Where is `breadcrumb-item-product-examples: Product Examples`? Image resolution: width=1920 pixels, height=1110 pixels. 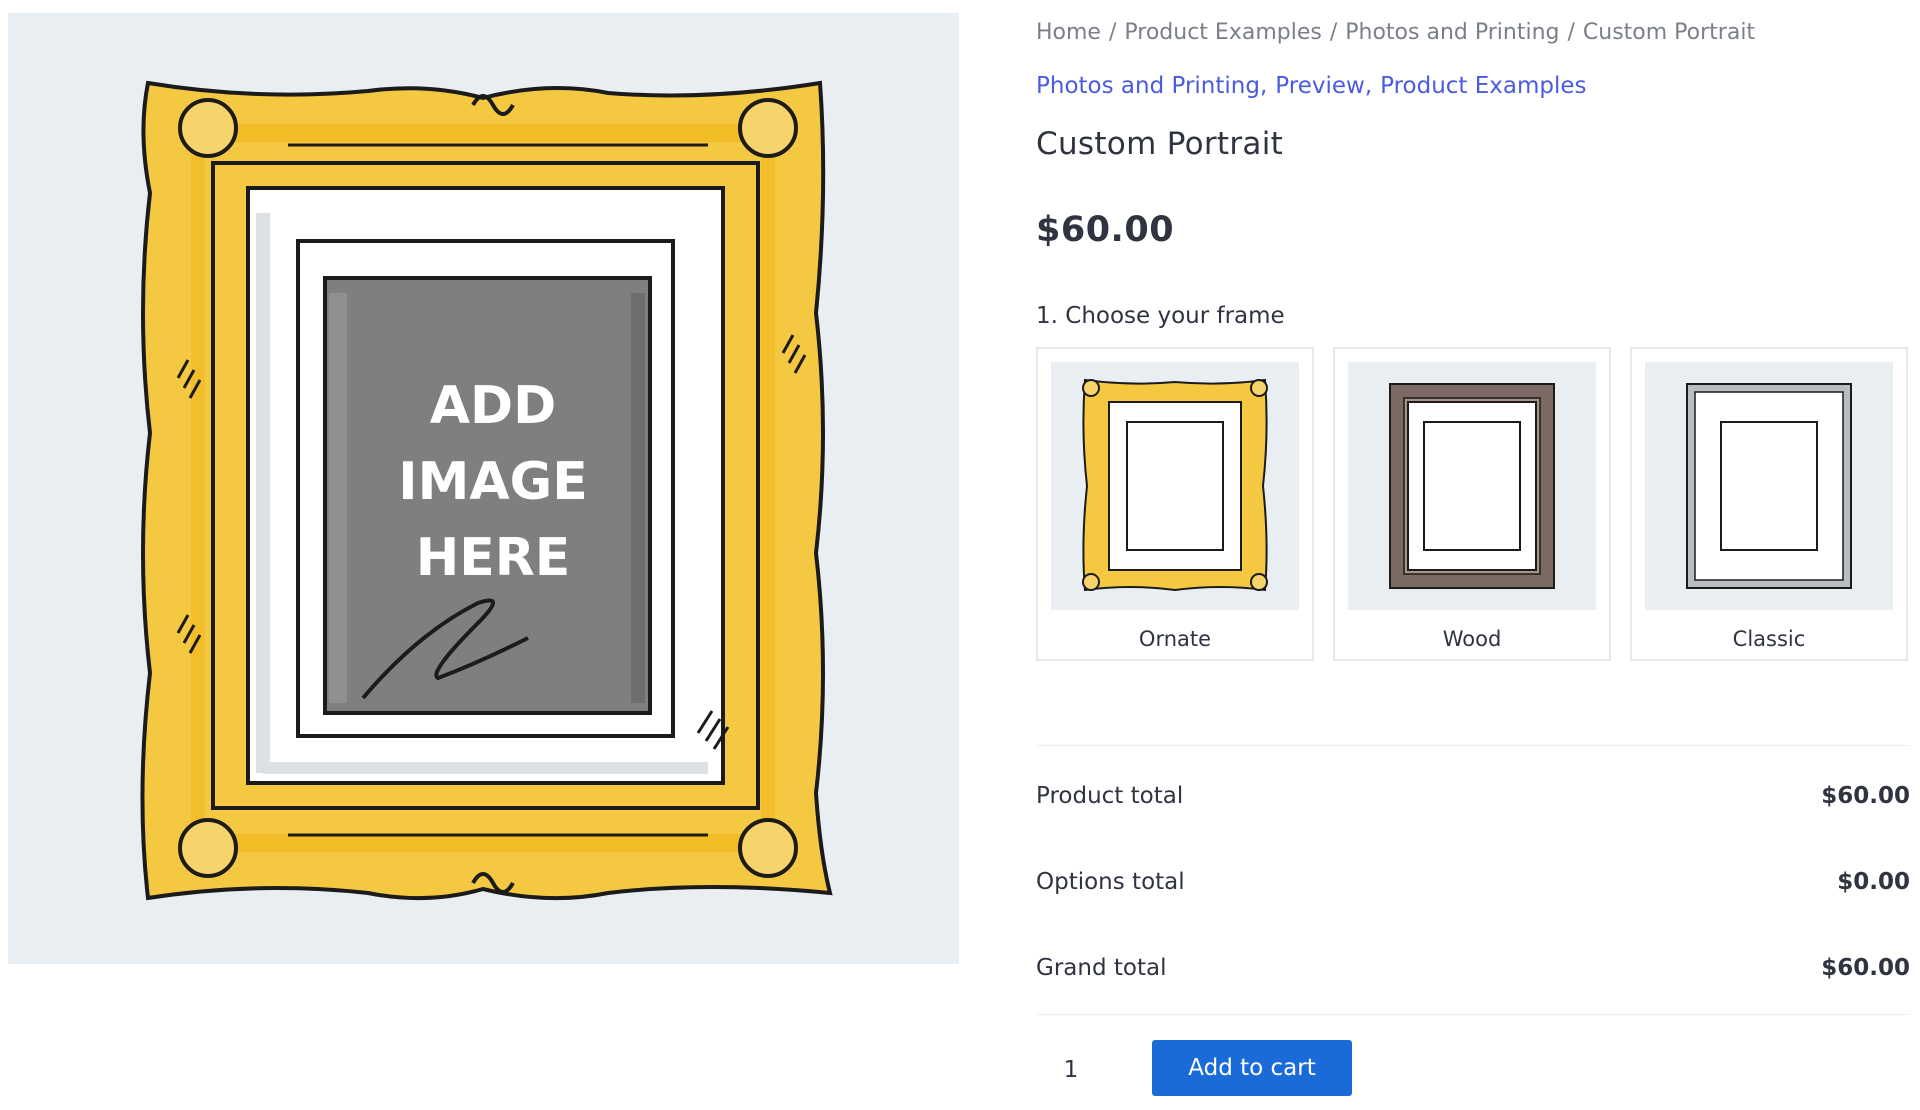
breadcrumb-item-product-examples: Product Examples is located at coordinates (1222, 32).